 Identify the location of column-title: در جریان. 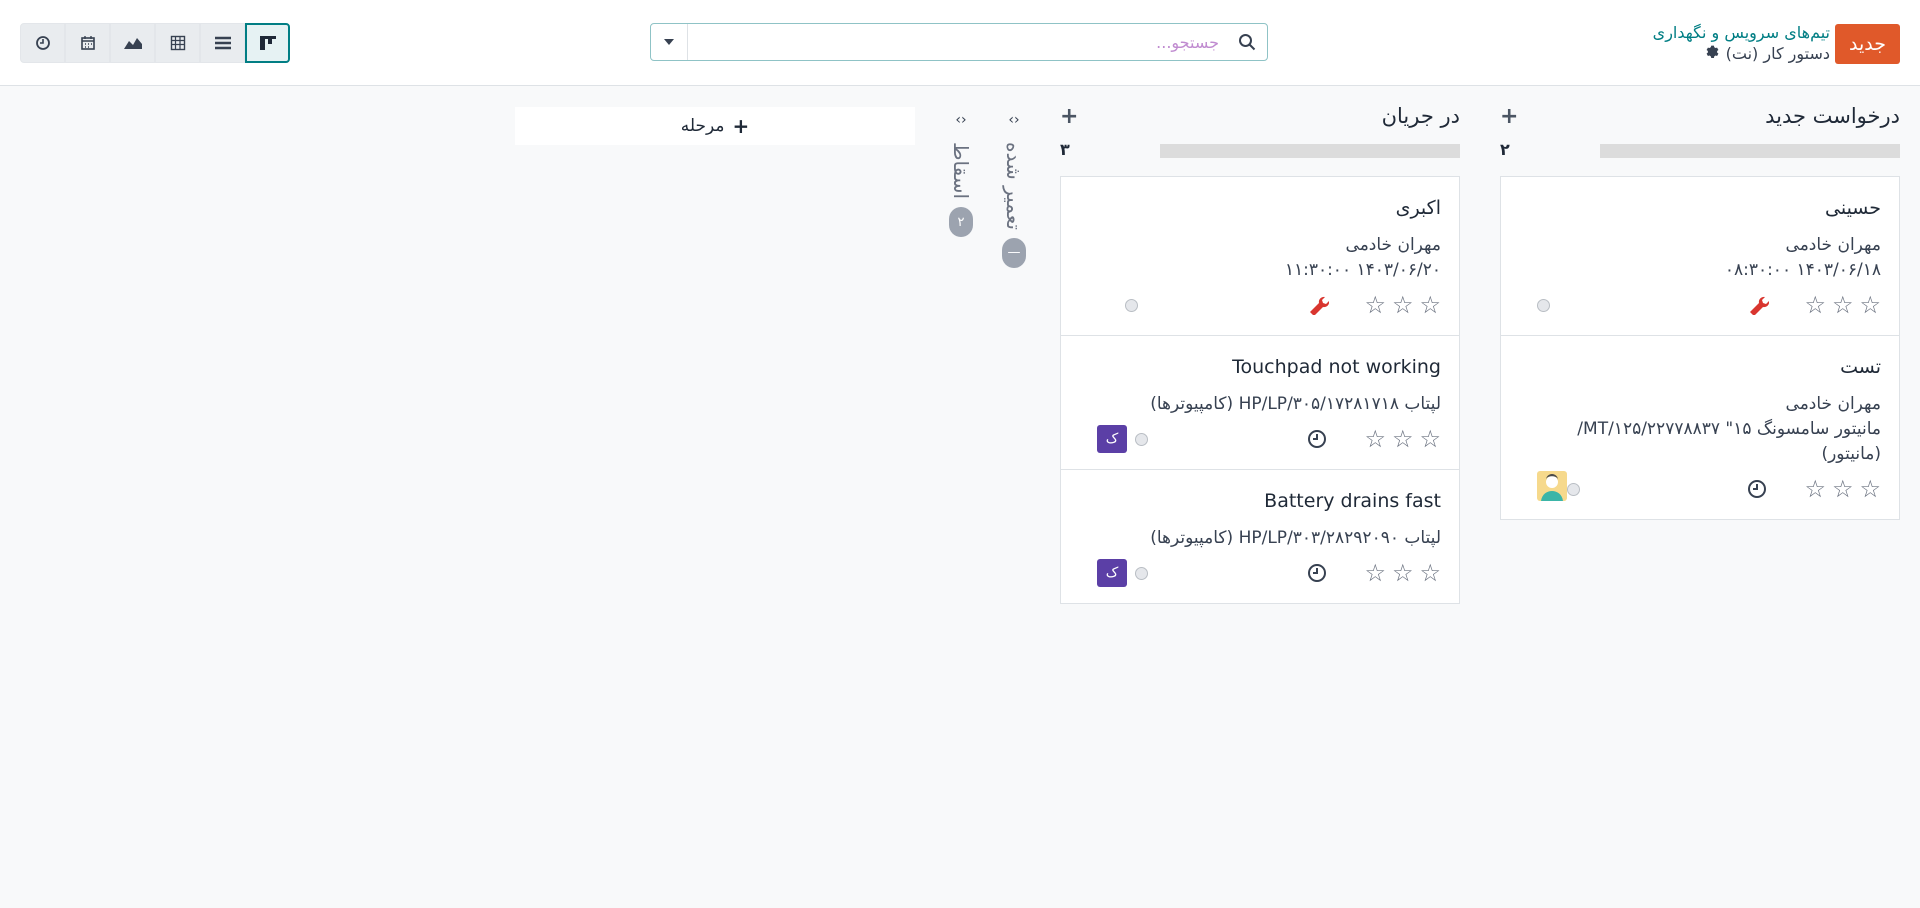
(1421, 116).